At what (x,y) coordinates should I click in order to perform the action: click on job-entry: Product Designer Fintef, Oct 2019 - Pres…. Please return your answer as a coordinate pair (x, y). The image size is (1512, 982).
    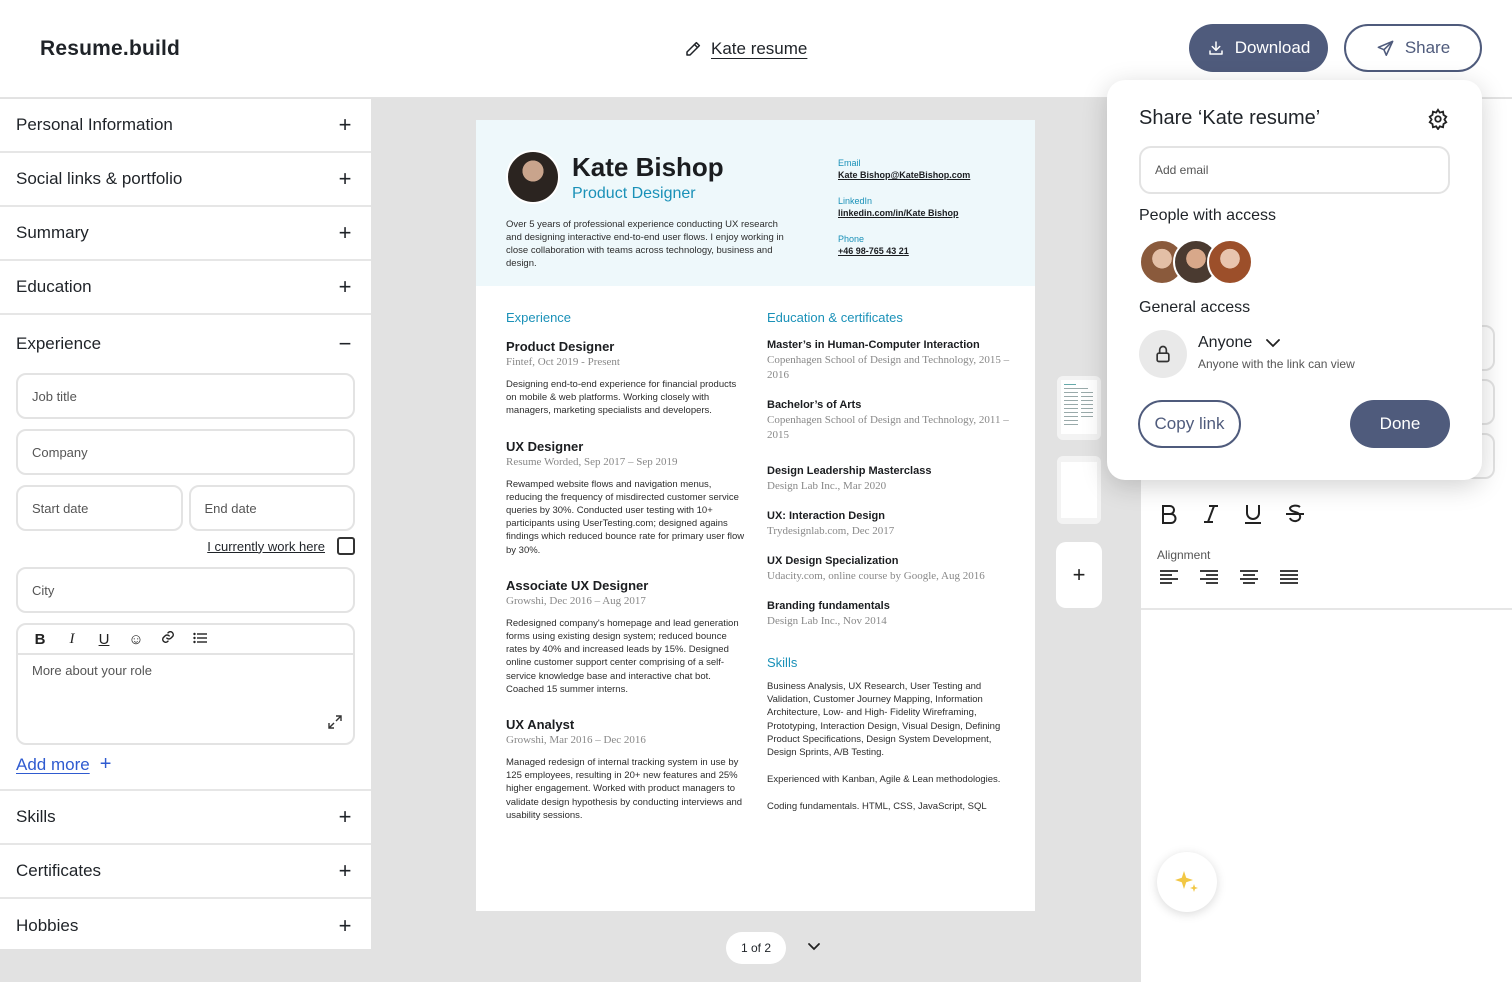
    Looking at the image, I should click on (626, 378).